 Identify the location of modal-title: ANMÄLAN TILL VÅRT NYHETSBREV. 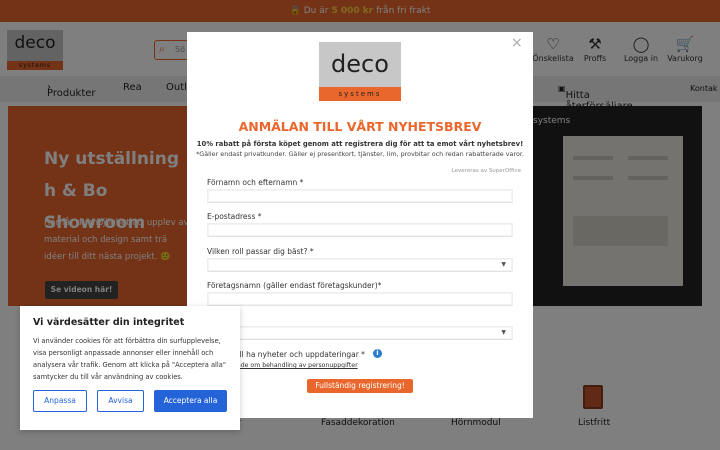
(360, 126).